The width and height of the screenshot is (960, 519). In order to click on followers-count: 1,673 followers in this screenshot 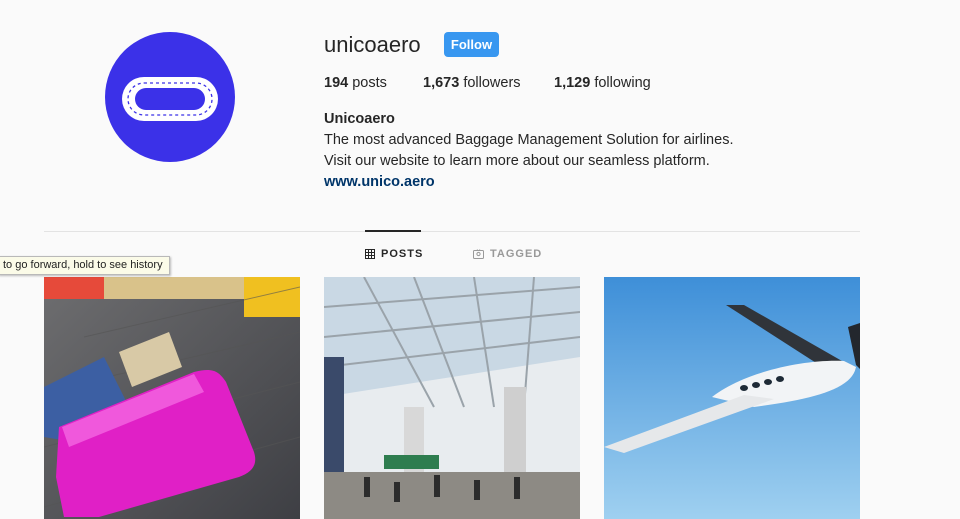, I will do `click(472, 83)`.